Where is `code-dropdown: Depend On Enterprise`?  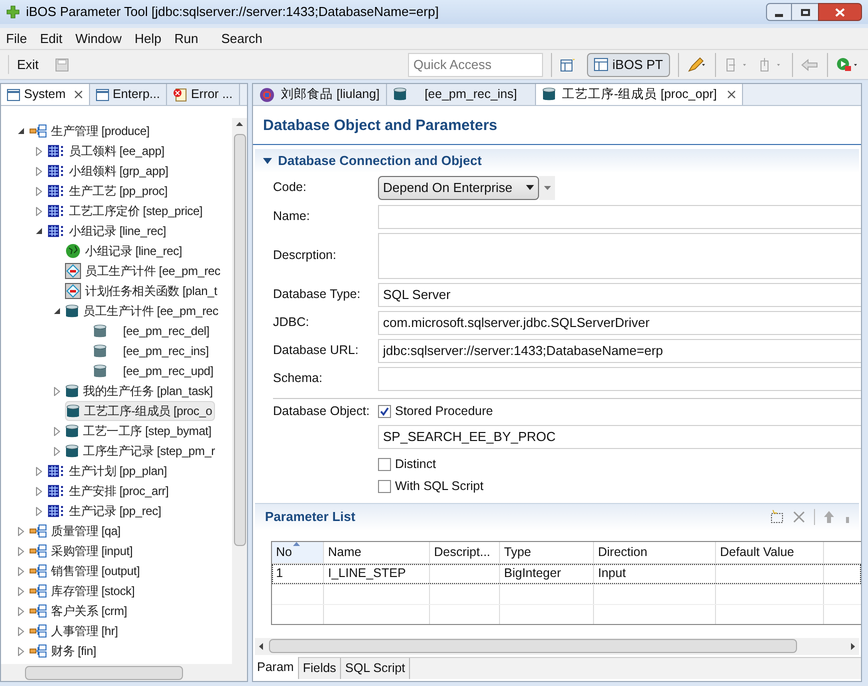 code-dropdown: Depend On Enterprise is located at coordinates (458, 188).